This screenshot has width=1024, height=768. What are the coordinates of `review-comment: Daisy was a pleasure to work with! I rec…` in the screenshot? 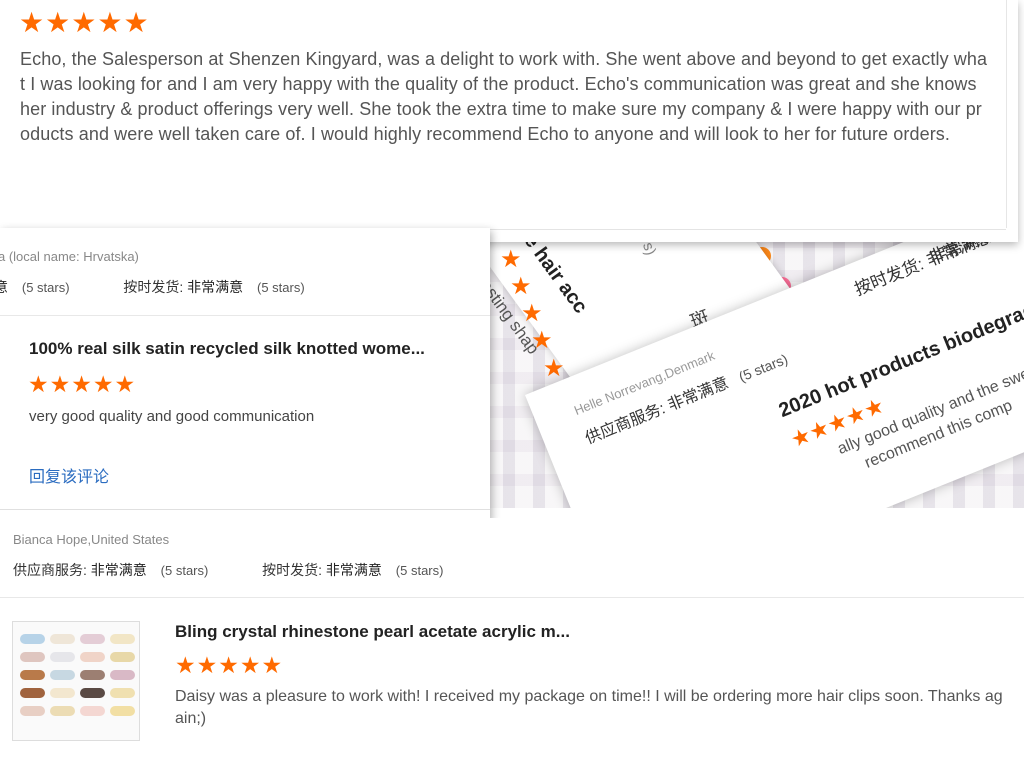 It's located at (589, 707).